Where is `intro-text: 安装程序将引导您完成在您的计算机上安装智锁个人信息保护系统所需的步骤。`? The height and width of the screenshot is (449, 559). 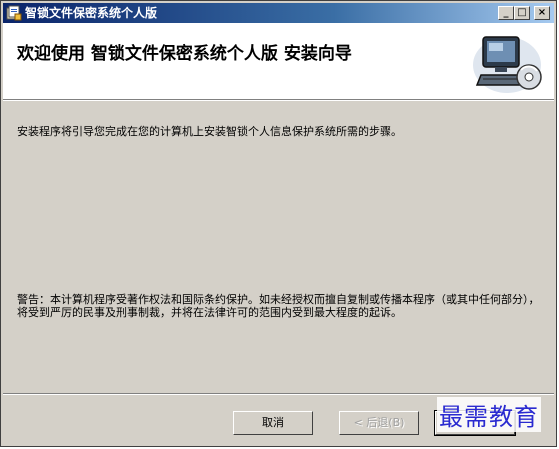
intro-text: 安装程序将引导您完成在您的计算机上安装智锁个人信息保护系统所需的步骤。 is located at coordinates (209, 131).